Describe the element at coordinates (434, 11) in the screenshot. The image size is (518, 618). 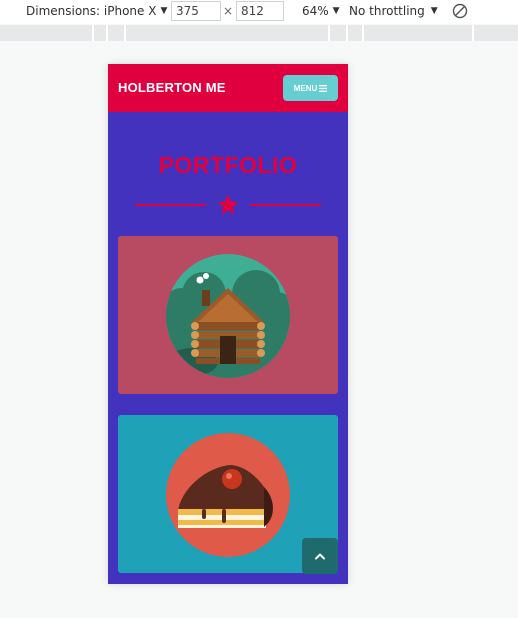
I see `throttle-caret-icon: ▼` at that location.